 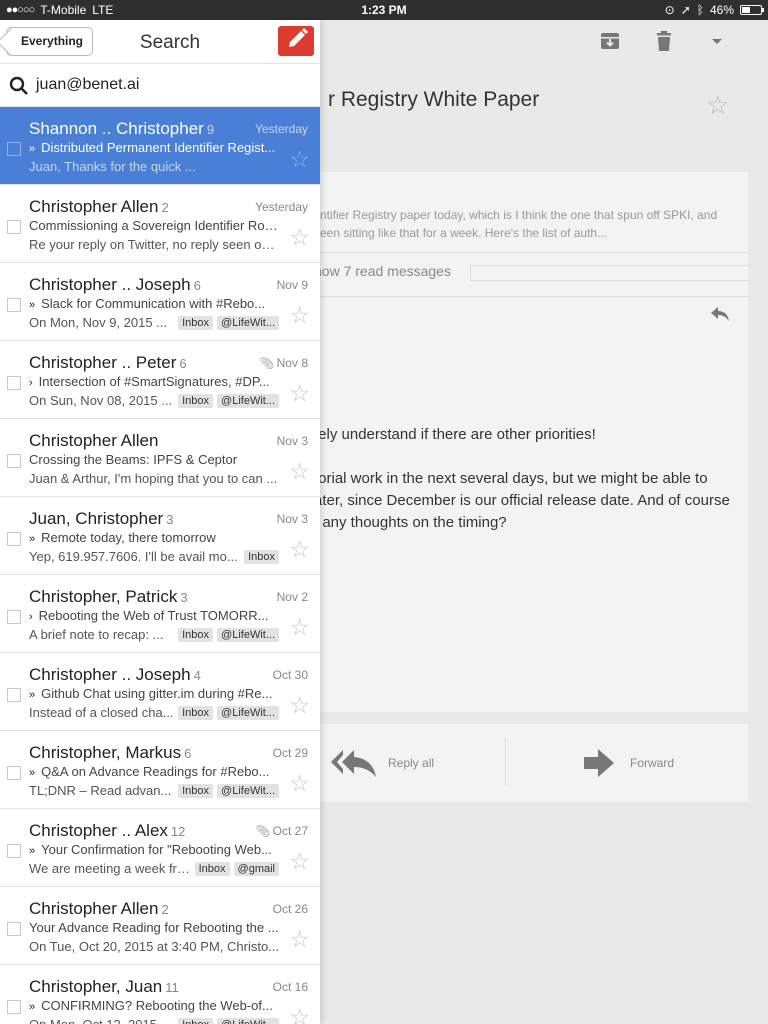 What do you see at coordinates (599, 763) in the screenshot?
I see `forward-arrow-icon` at bounding box center [599, 763].